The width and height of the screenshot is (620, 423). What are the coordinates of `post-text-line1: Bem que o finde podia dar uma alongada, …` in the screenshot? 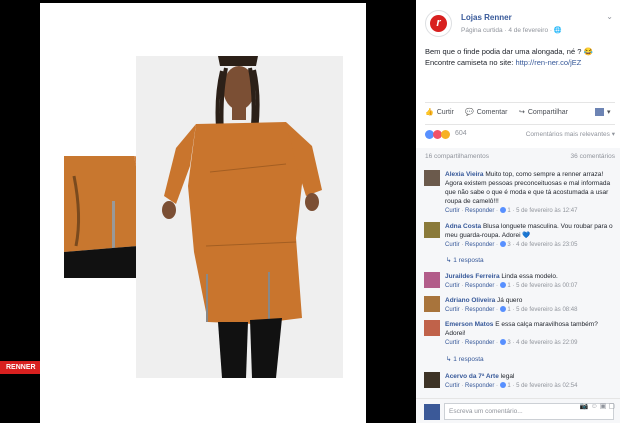 It's located at (509, 51).